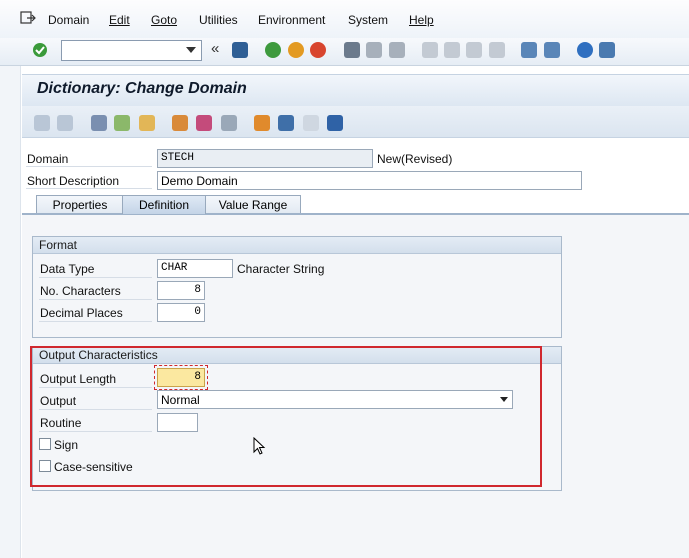 This screenshot has width=689, height=558. What do you see at coordinates (607, 50) in the screenshot?
I see `layout-icon` at bounding box center [607, 50].